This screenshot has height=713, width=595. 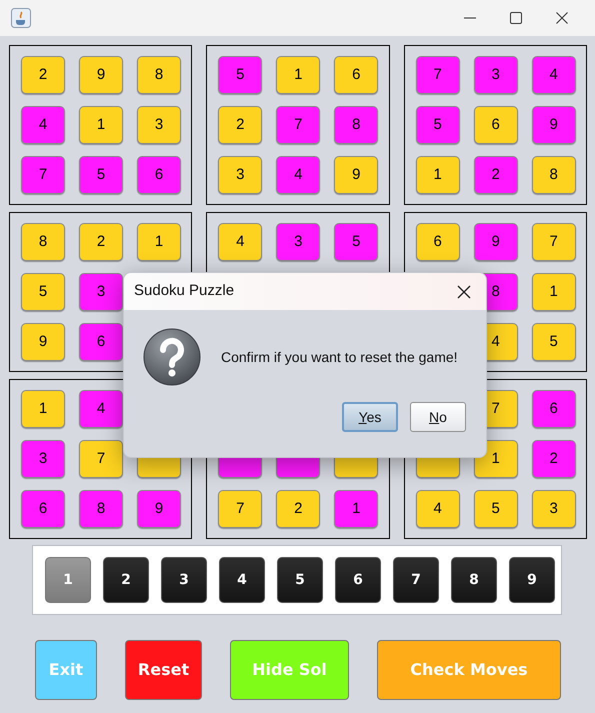 I want to click on maximize-icon, so click(x=516, y=18).